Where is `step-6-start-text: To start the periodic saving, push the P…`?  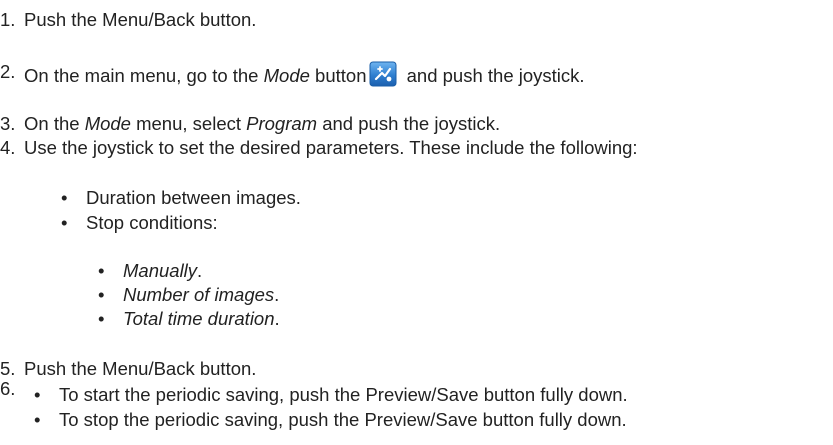
step-6-start-text: To start the periodic saving, push the P… is located at coordinates (343, 394).